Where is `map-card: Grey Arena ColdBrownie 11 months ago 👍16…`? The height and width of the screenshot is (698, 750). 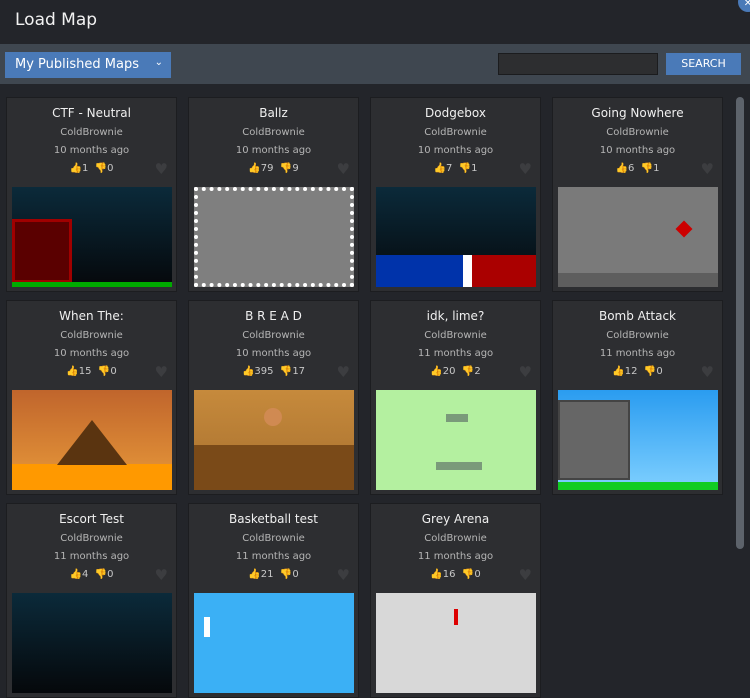 map-card: Grey Arena ColdBrownie 11 months ago 👍16… is located at coordinates (455, 600).